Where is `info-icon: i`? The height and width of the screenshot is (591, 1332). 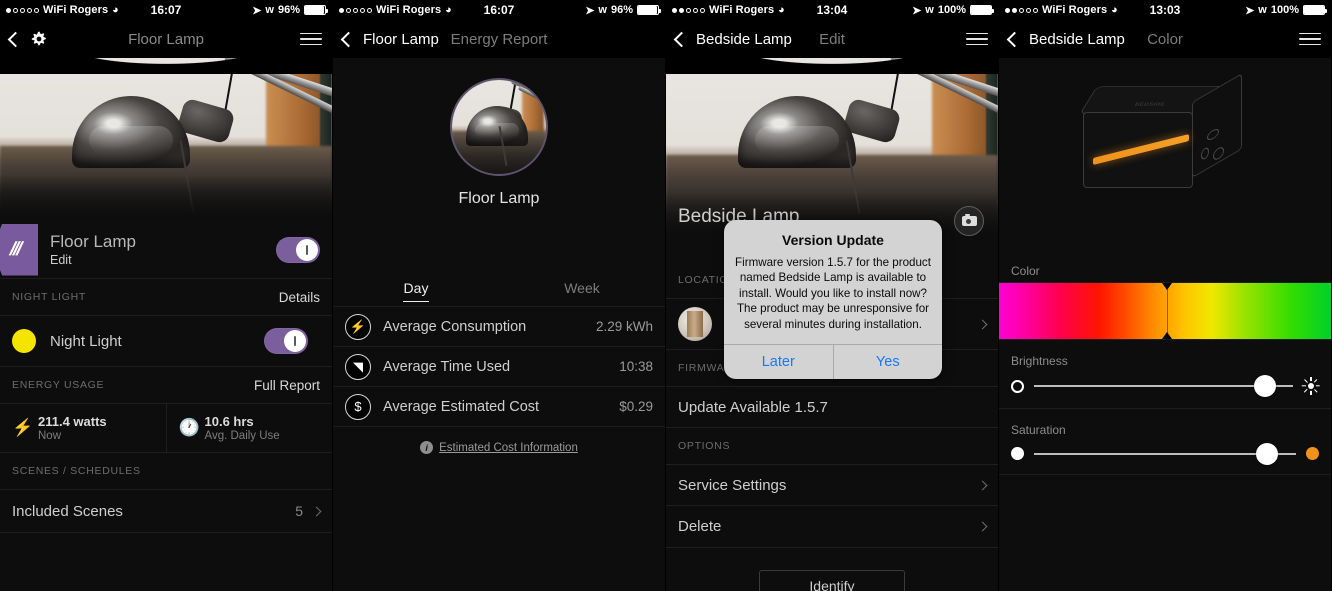 info-icon: i is located at coordinates (427, 447).